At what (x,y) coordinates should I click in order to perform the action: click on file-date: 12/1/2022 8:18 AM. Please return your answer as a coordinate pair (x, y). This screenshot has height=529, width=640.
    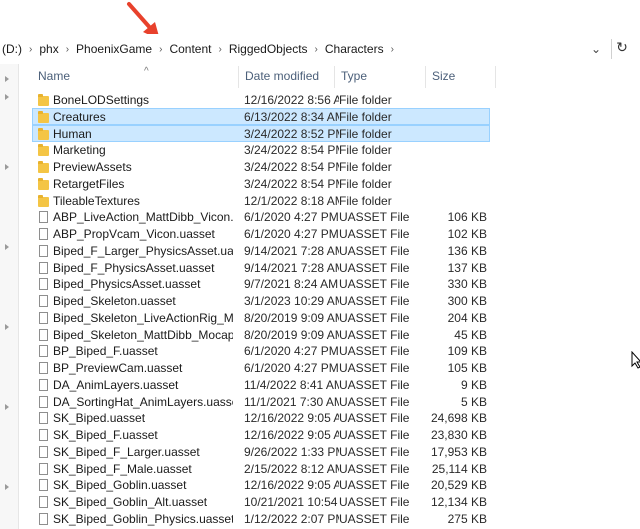
    Looking at the image, I should click on (291, 200).